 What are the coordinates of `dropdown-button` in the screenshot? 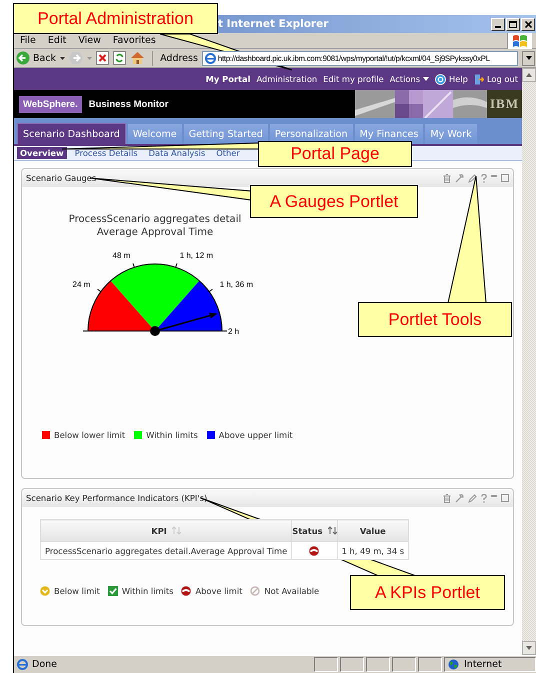 It's located at (528, 58).